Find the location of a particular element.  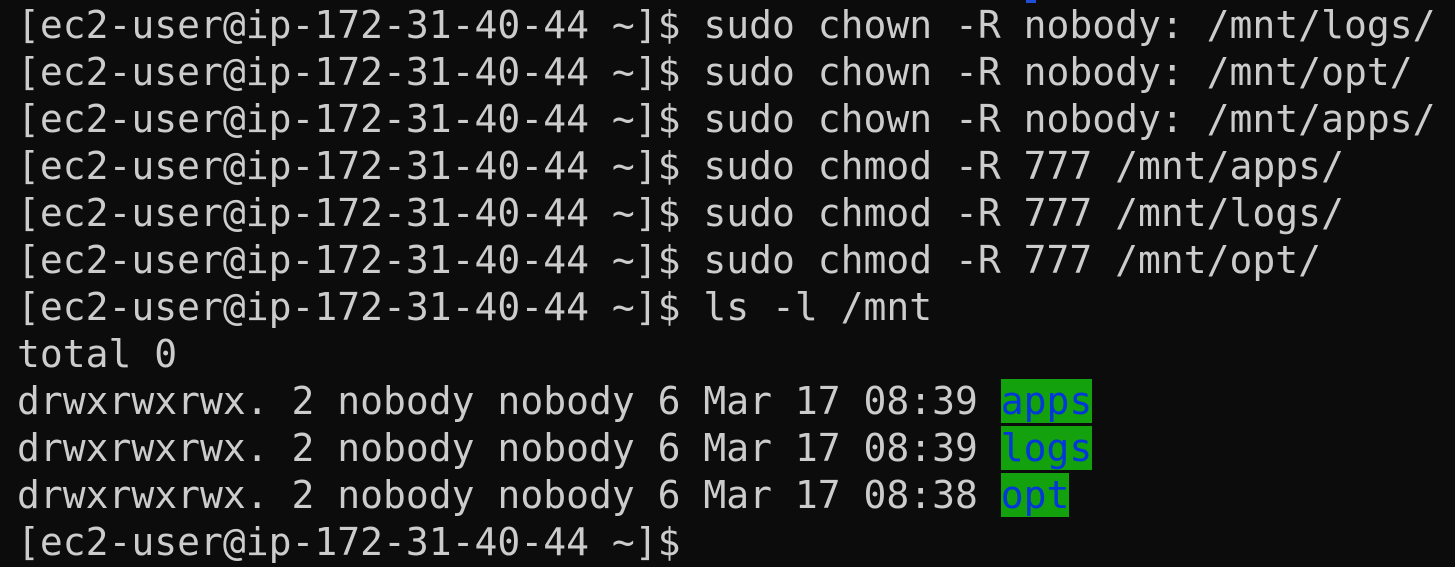

command-text: ls -l /mnt is located at coordinates (818, 307).